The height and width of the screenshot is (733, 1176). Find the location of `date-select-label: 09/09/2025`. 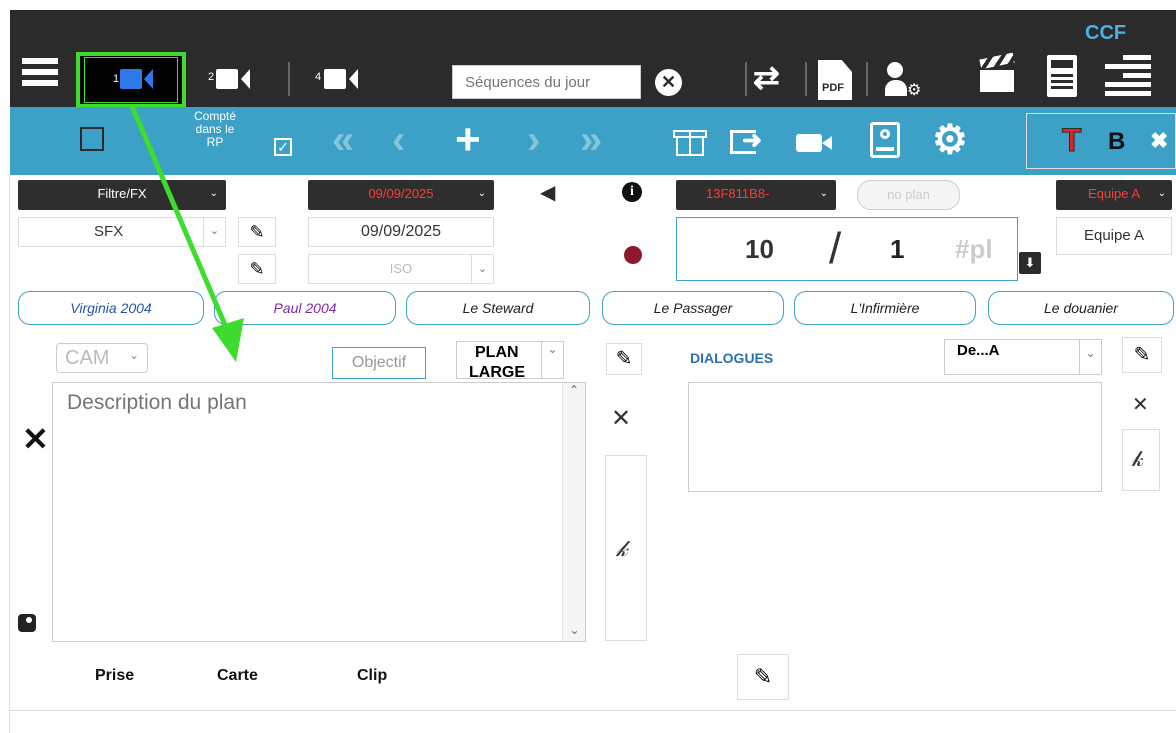

date-select-label: 09/09/2025 is located at coordinates (401, 193).